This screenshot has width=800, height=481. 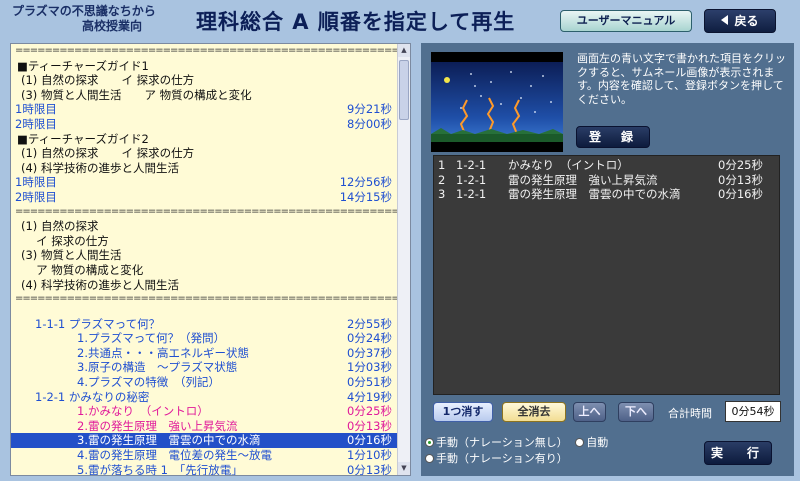 I want to click on lesson-item: 4.プラズマの特徴 （列記） 0分51秒, so click(x=204, y=382).